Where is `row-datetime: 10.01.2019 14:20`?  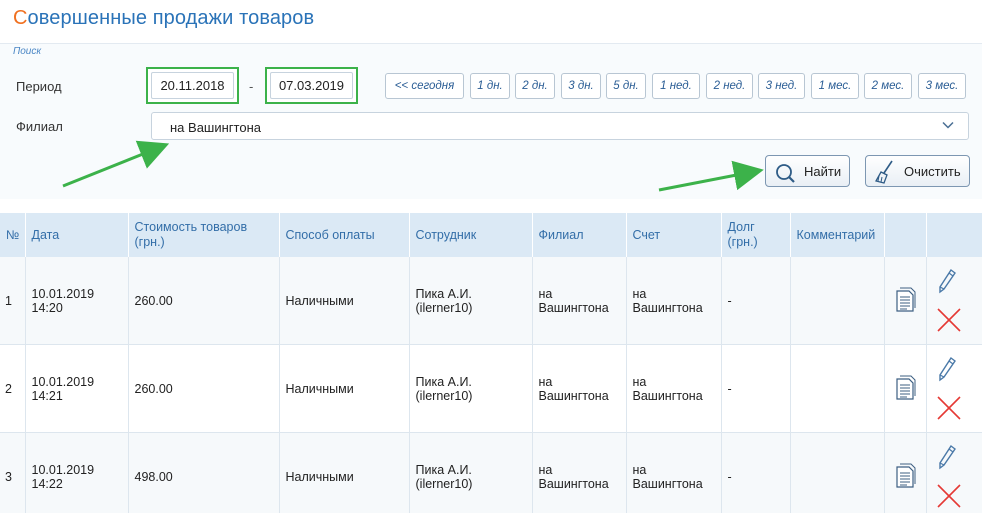 row-datetime: 10.01.2019 14:20 is located at coordinates (77, 301).